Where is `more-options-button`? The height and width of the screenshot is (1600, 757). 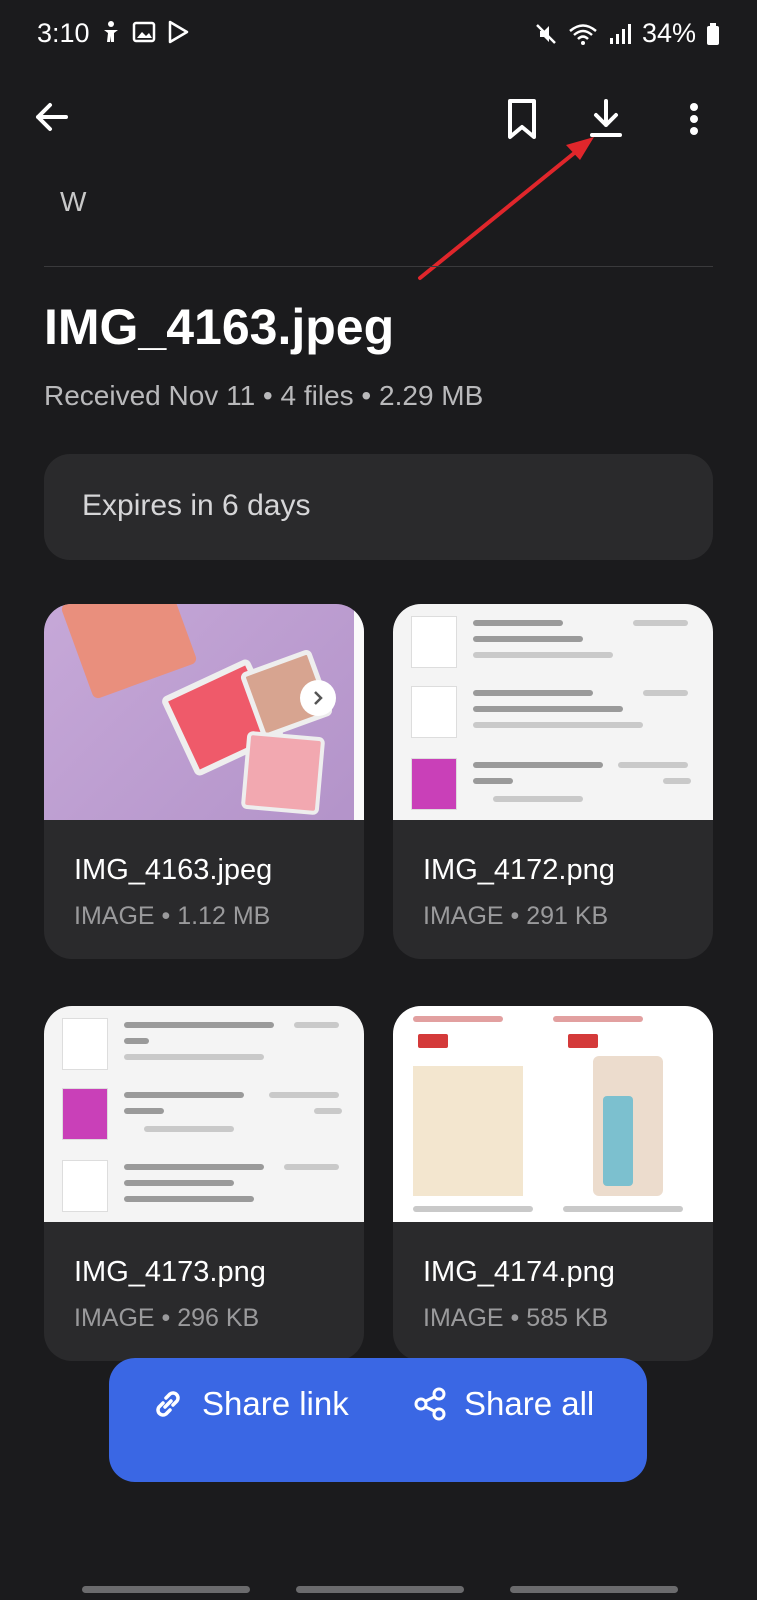
more-options-button is located at coordinates (694, 119).